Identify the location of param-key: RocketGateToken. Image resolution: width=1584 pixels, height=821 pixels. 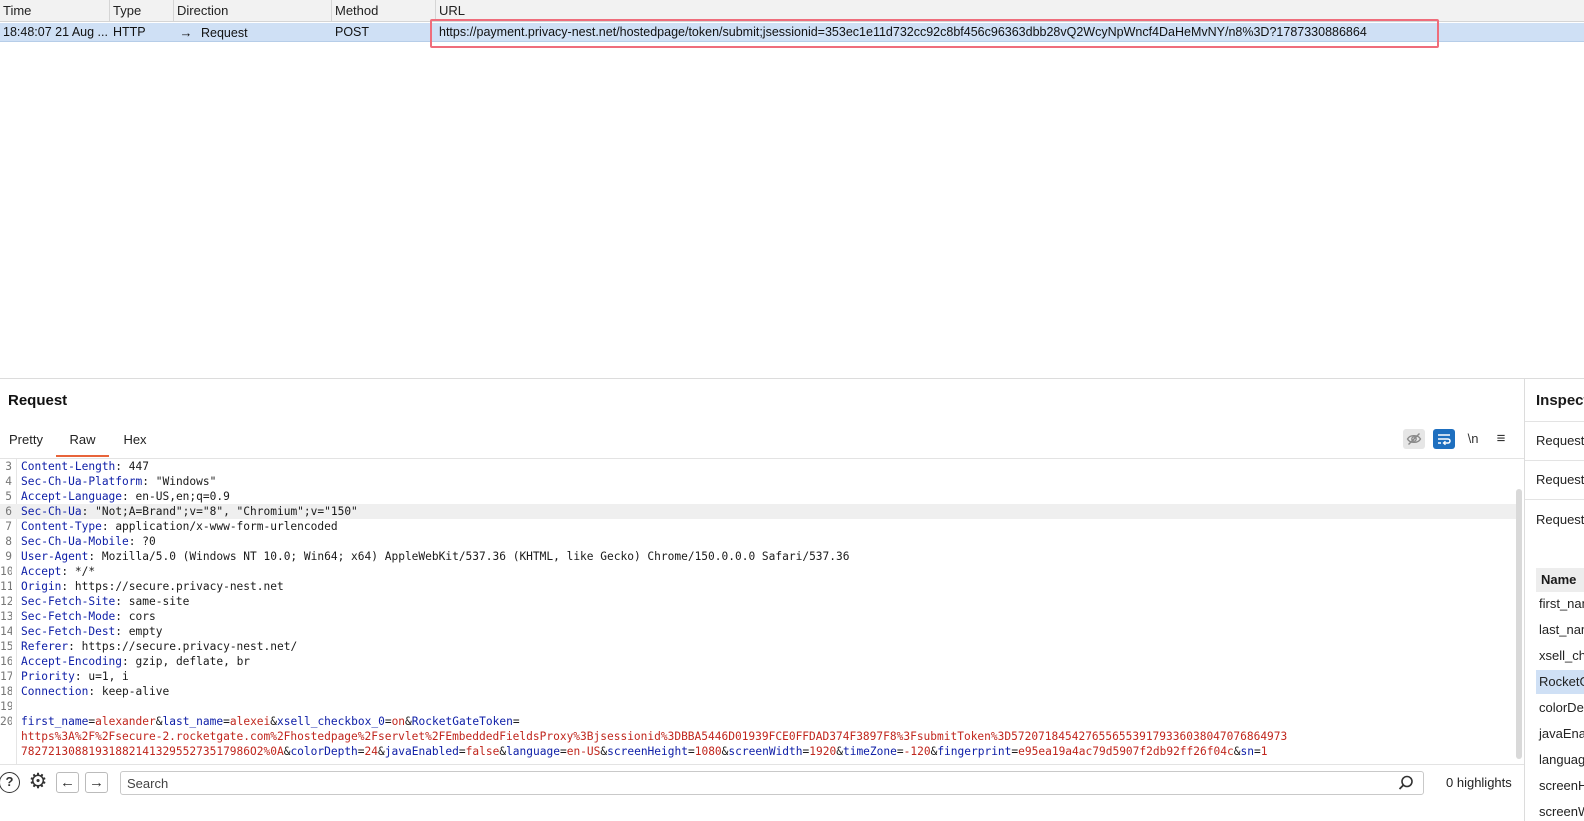
(462, 721).